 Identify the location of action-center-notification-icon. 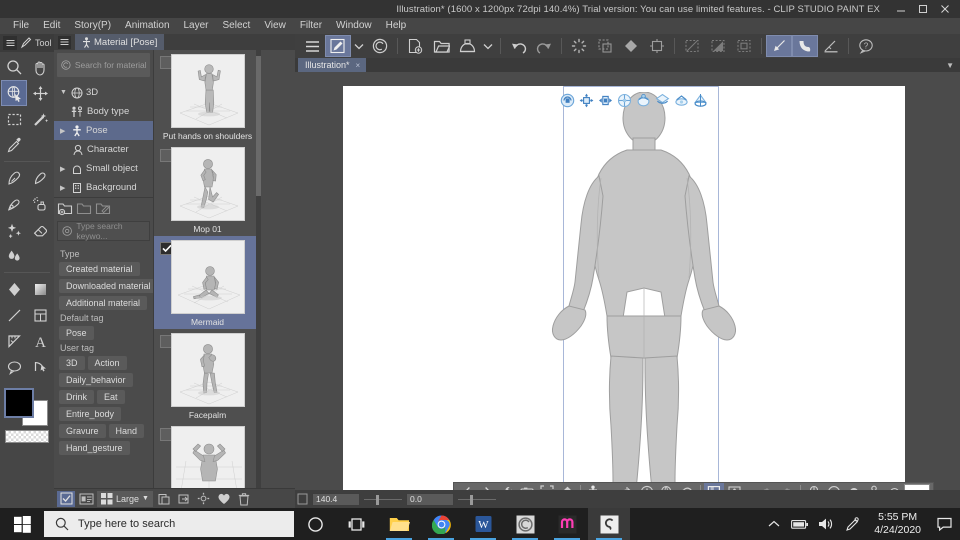
(944, 524).